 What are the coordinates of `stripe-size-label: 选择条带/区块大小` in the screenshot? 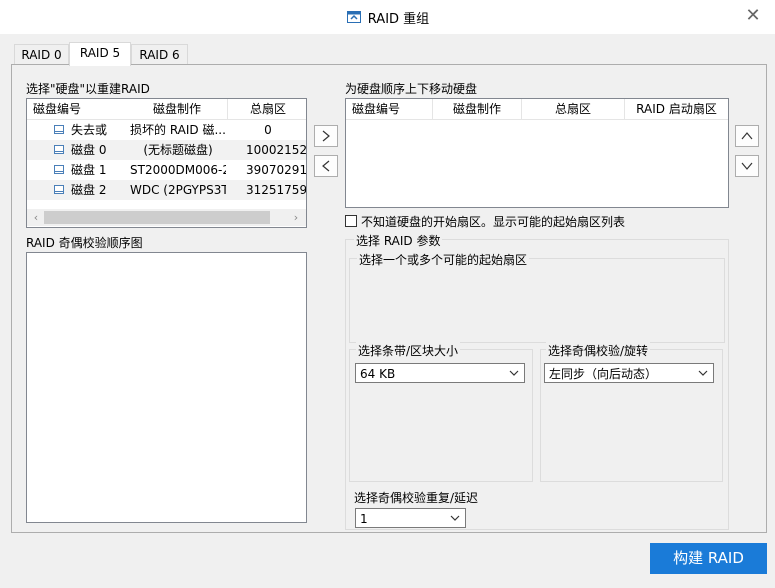 It's located at (408, 350).